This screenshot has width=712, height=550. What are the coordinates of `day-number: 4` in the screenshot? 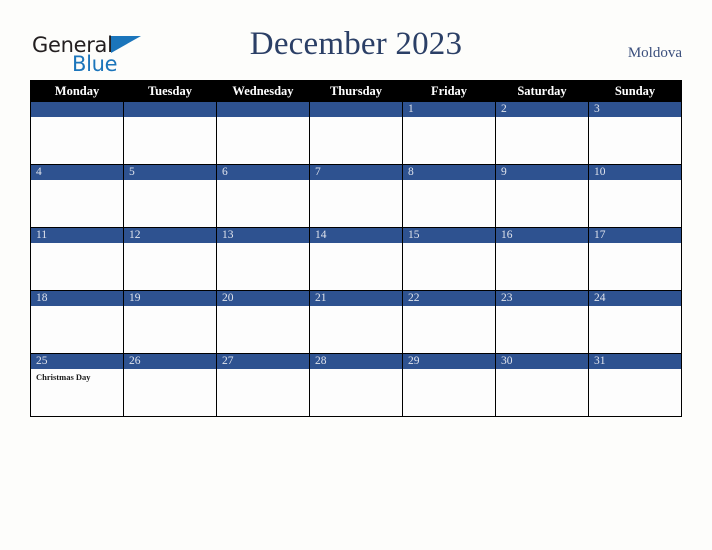 It's located at (77, 172).